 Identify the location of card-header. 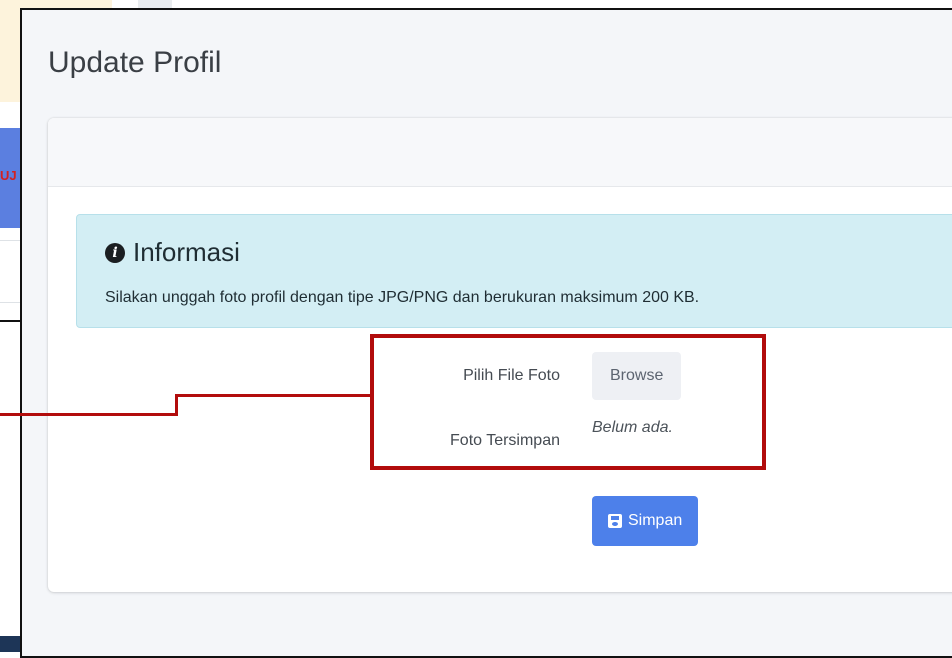
(500, 152).